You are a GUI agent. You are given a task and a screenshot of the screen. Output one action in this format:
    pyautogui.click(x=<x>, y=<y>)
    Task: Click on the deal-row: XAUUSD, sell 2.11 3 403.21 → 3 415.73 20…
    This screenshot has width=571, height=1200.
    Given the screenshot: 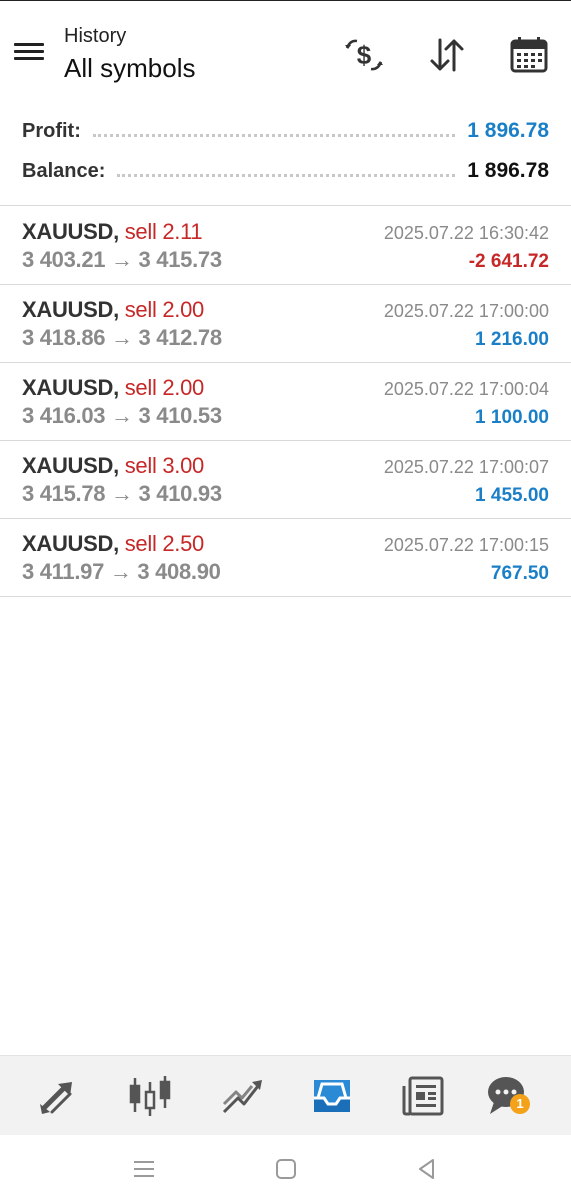 What is the action you would take?
    pyautogui.click(x=285, y=246)
    